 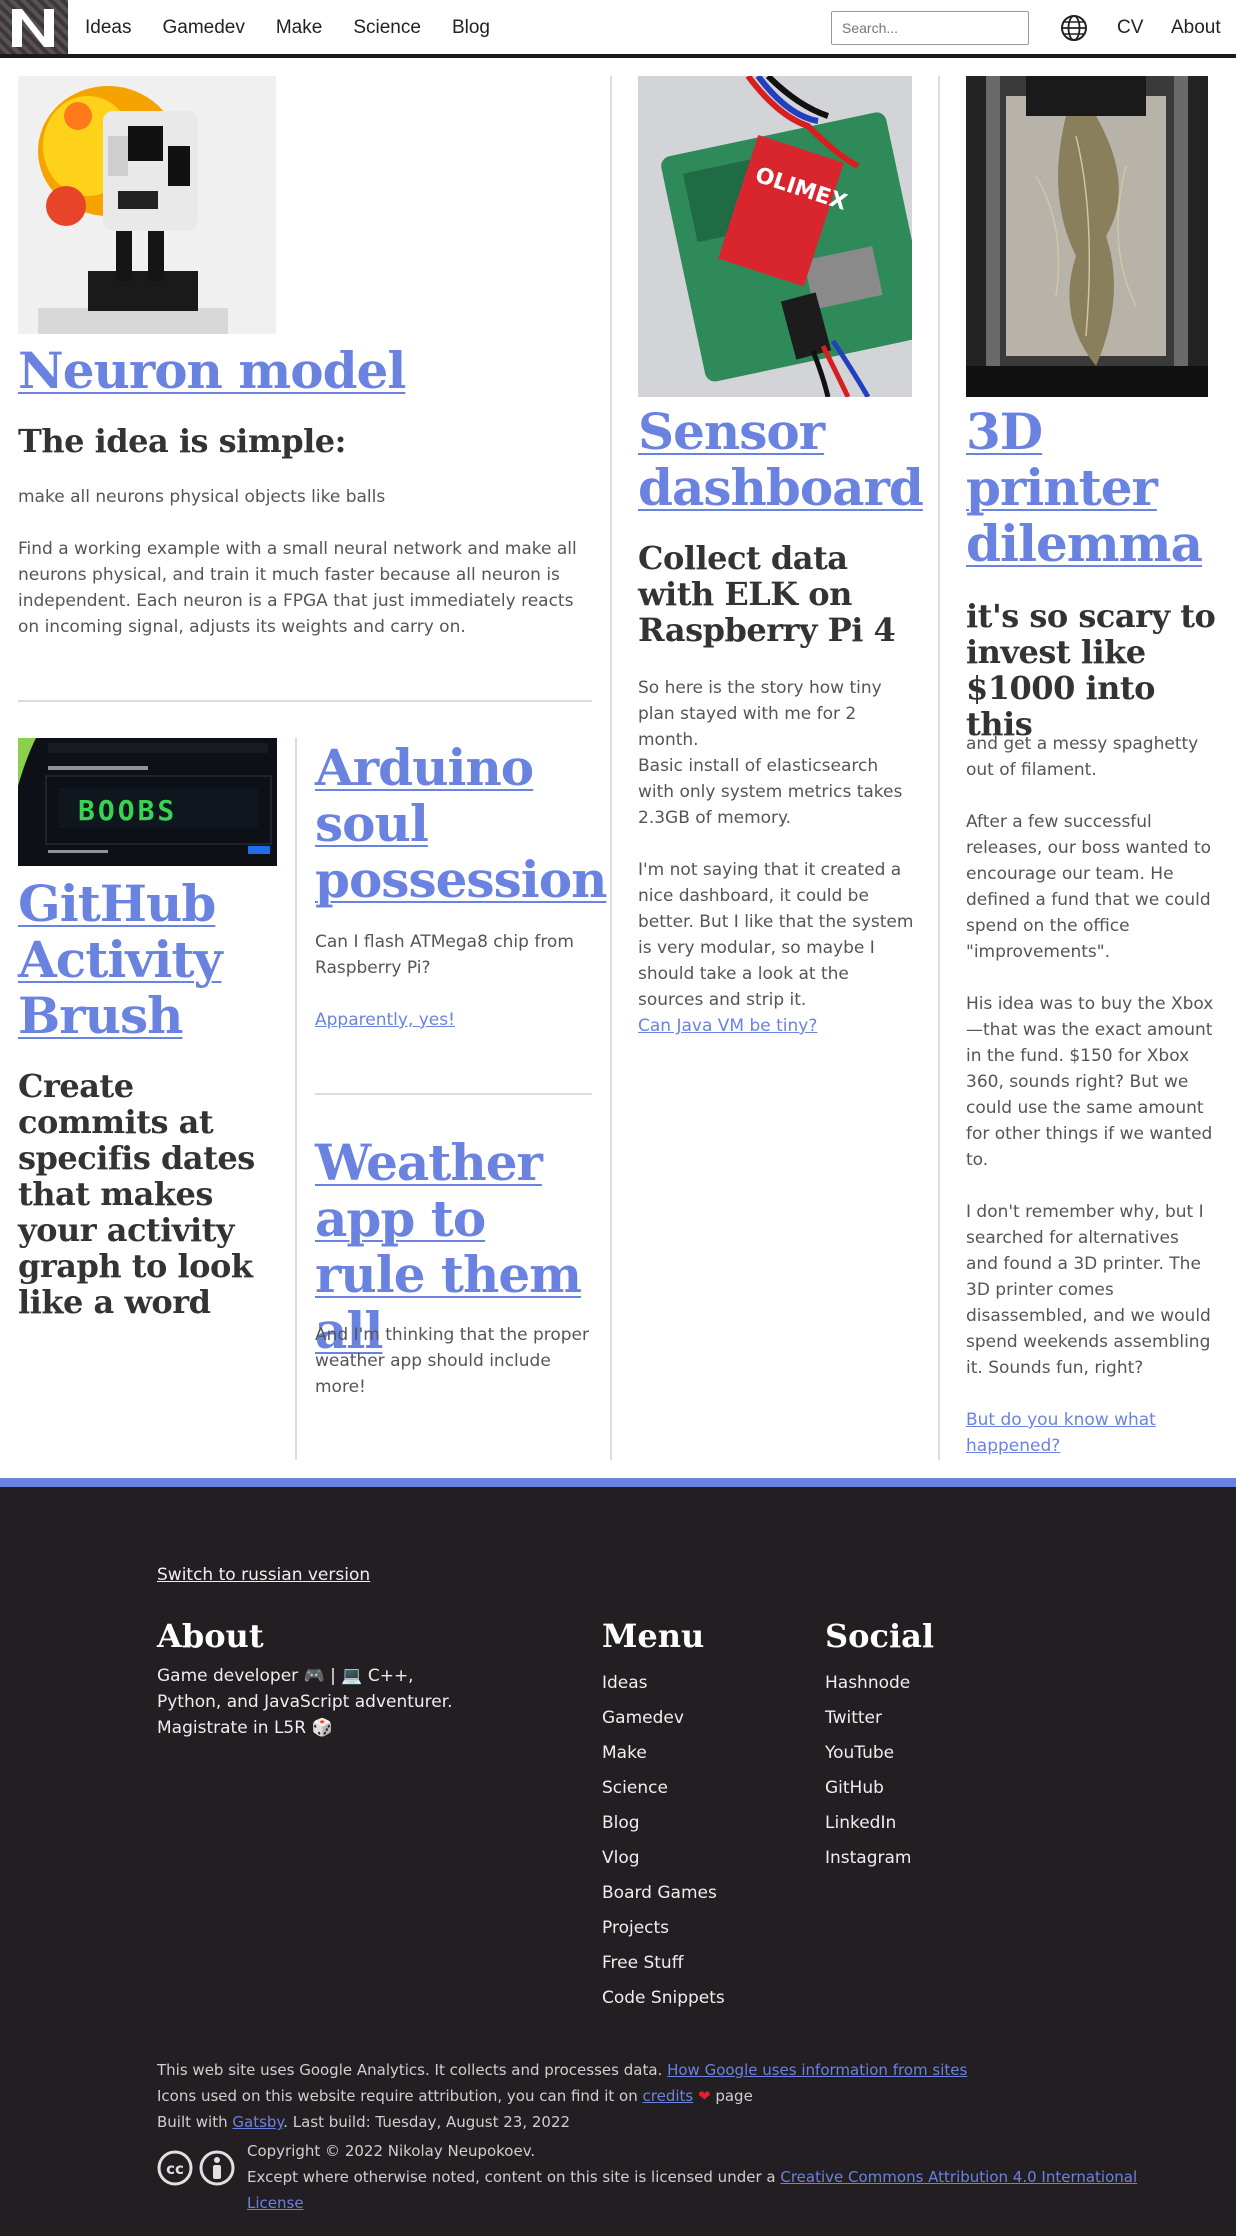 What do you see at coordinates (618, 29) in the screenshot?
I see `site-header: Ideas Gamedev Make Science Blog CV About` at bounding box center [618, 29].